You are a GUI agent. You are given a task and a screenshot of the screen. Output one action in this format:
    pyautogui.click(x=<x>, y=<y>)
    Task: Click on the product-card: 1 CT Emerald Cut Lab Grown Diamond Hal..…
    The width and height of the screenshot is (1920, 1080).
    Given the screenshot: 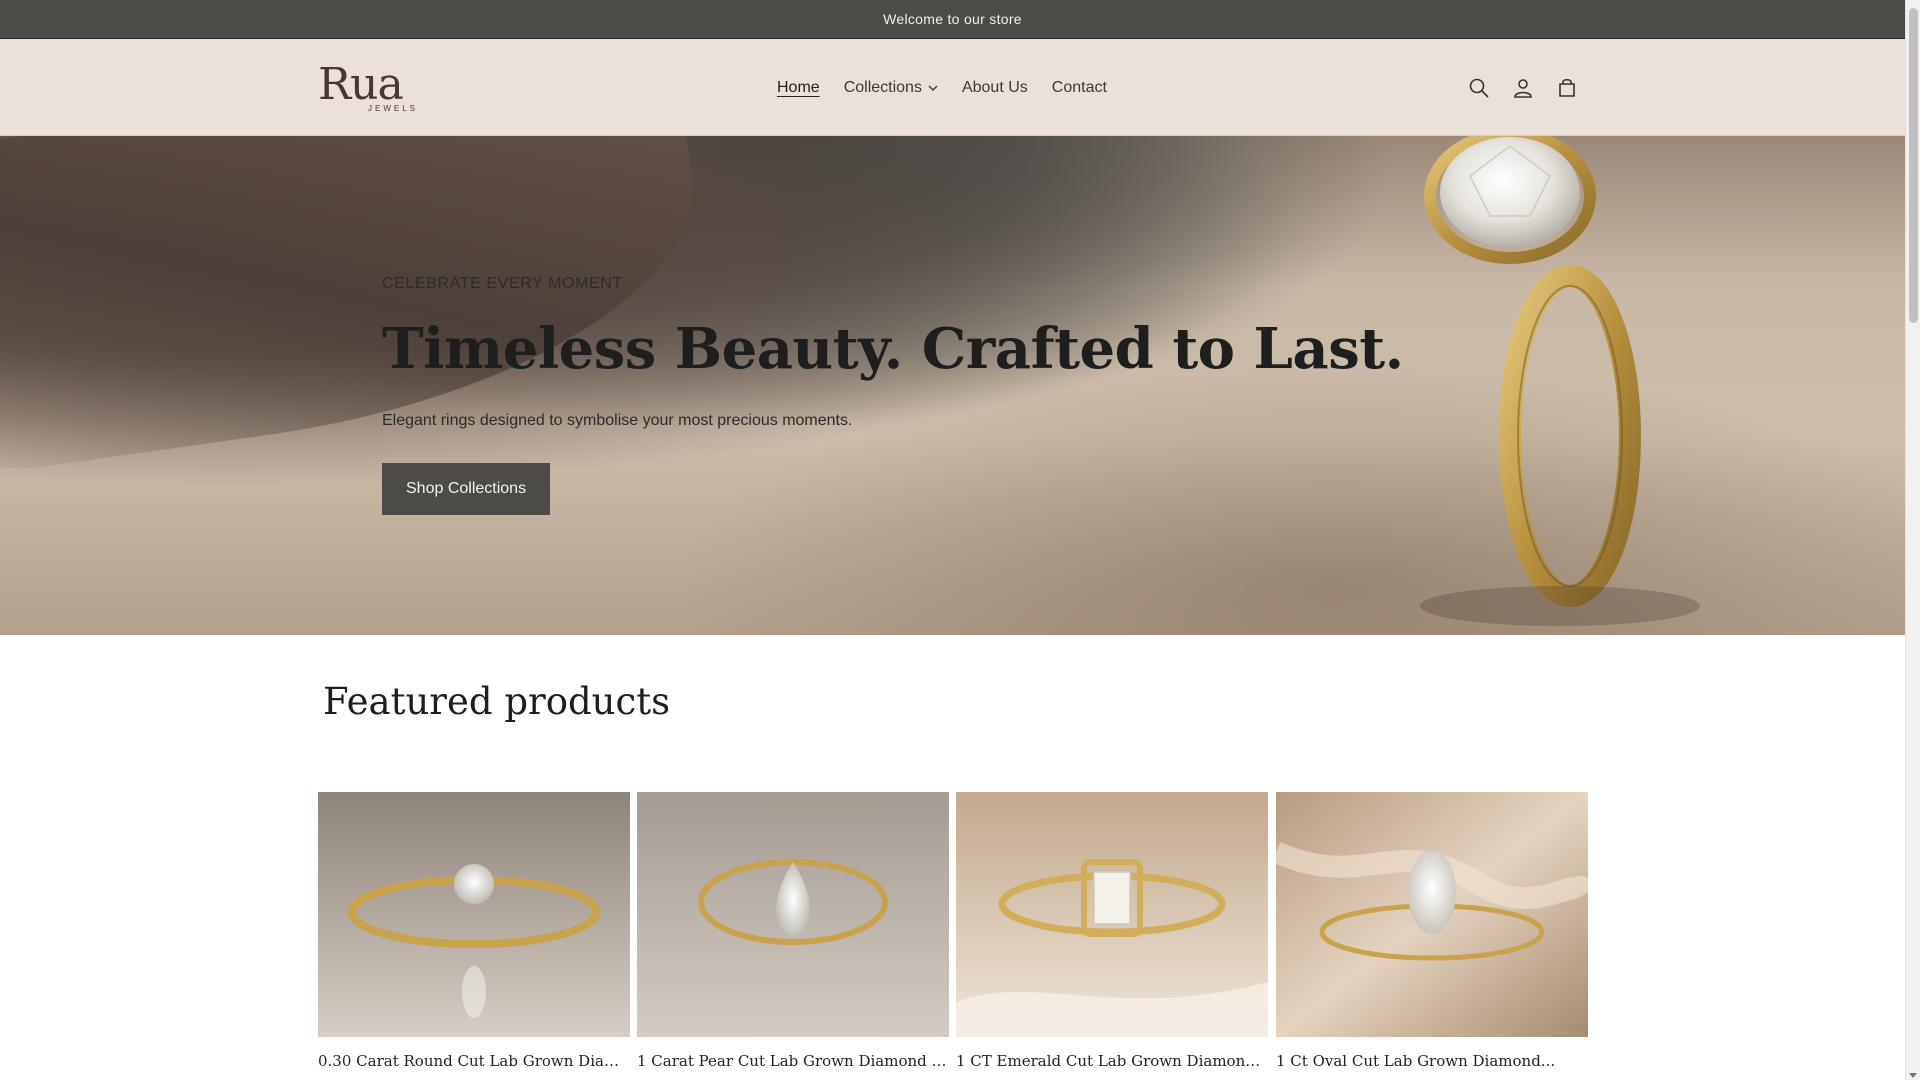 What is the action you would take?
    pyautogui.click(x=1112, y=936)
    